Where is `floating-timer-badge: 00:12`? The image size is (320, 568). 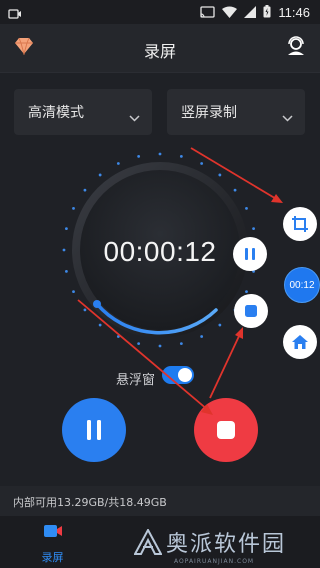
floating-timer-badge: 00:12 is located at coordinates (302, 285).